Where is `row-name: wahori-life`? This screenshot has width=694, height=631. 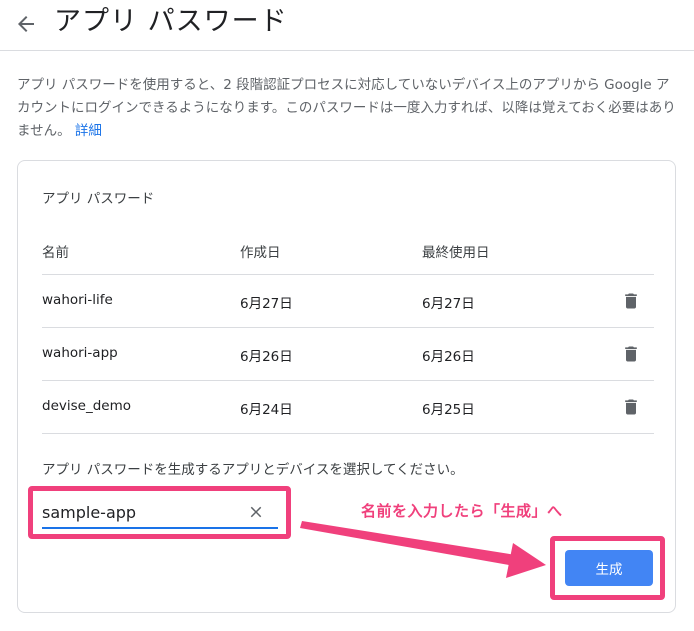 row-name: wahori-life is located at coordinates (77, 300).